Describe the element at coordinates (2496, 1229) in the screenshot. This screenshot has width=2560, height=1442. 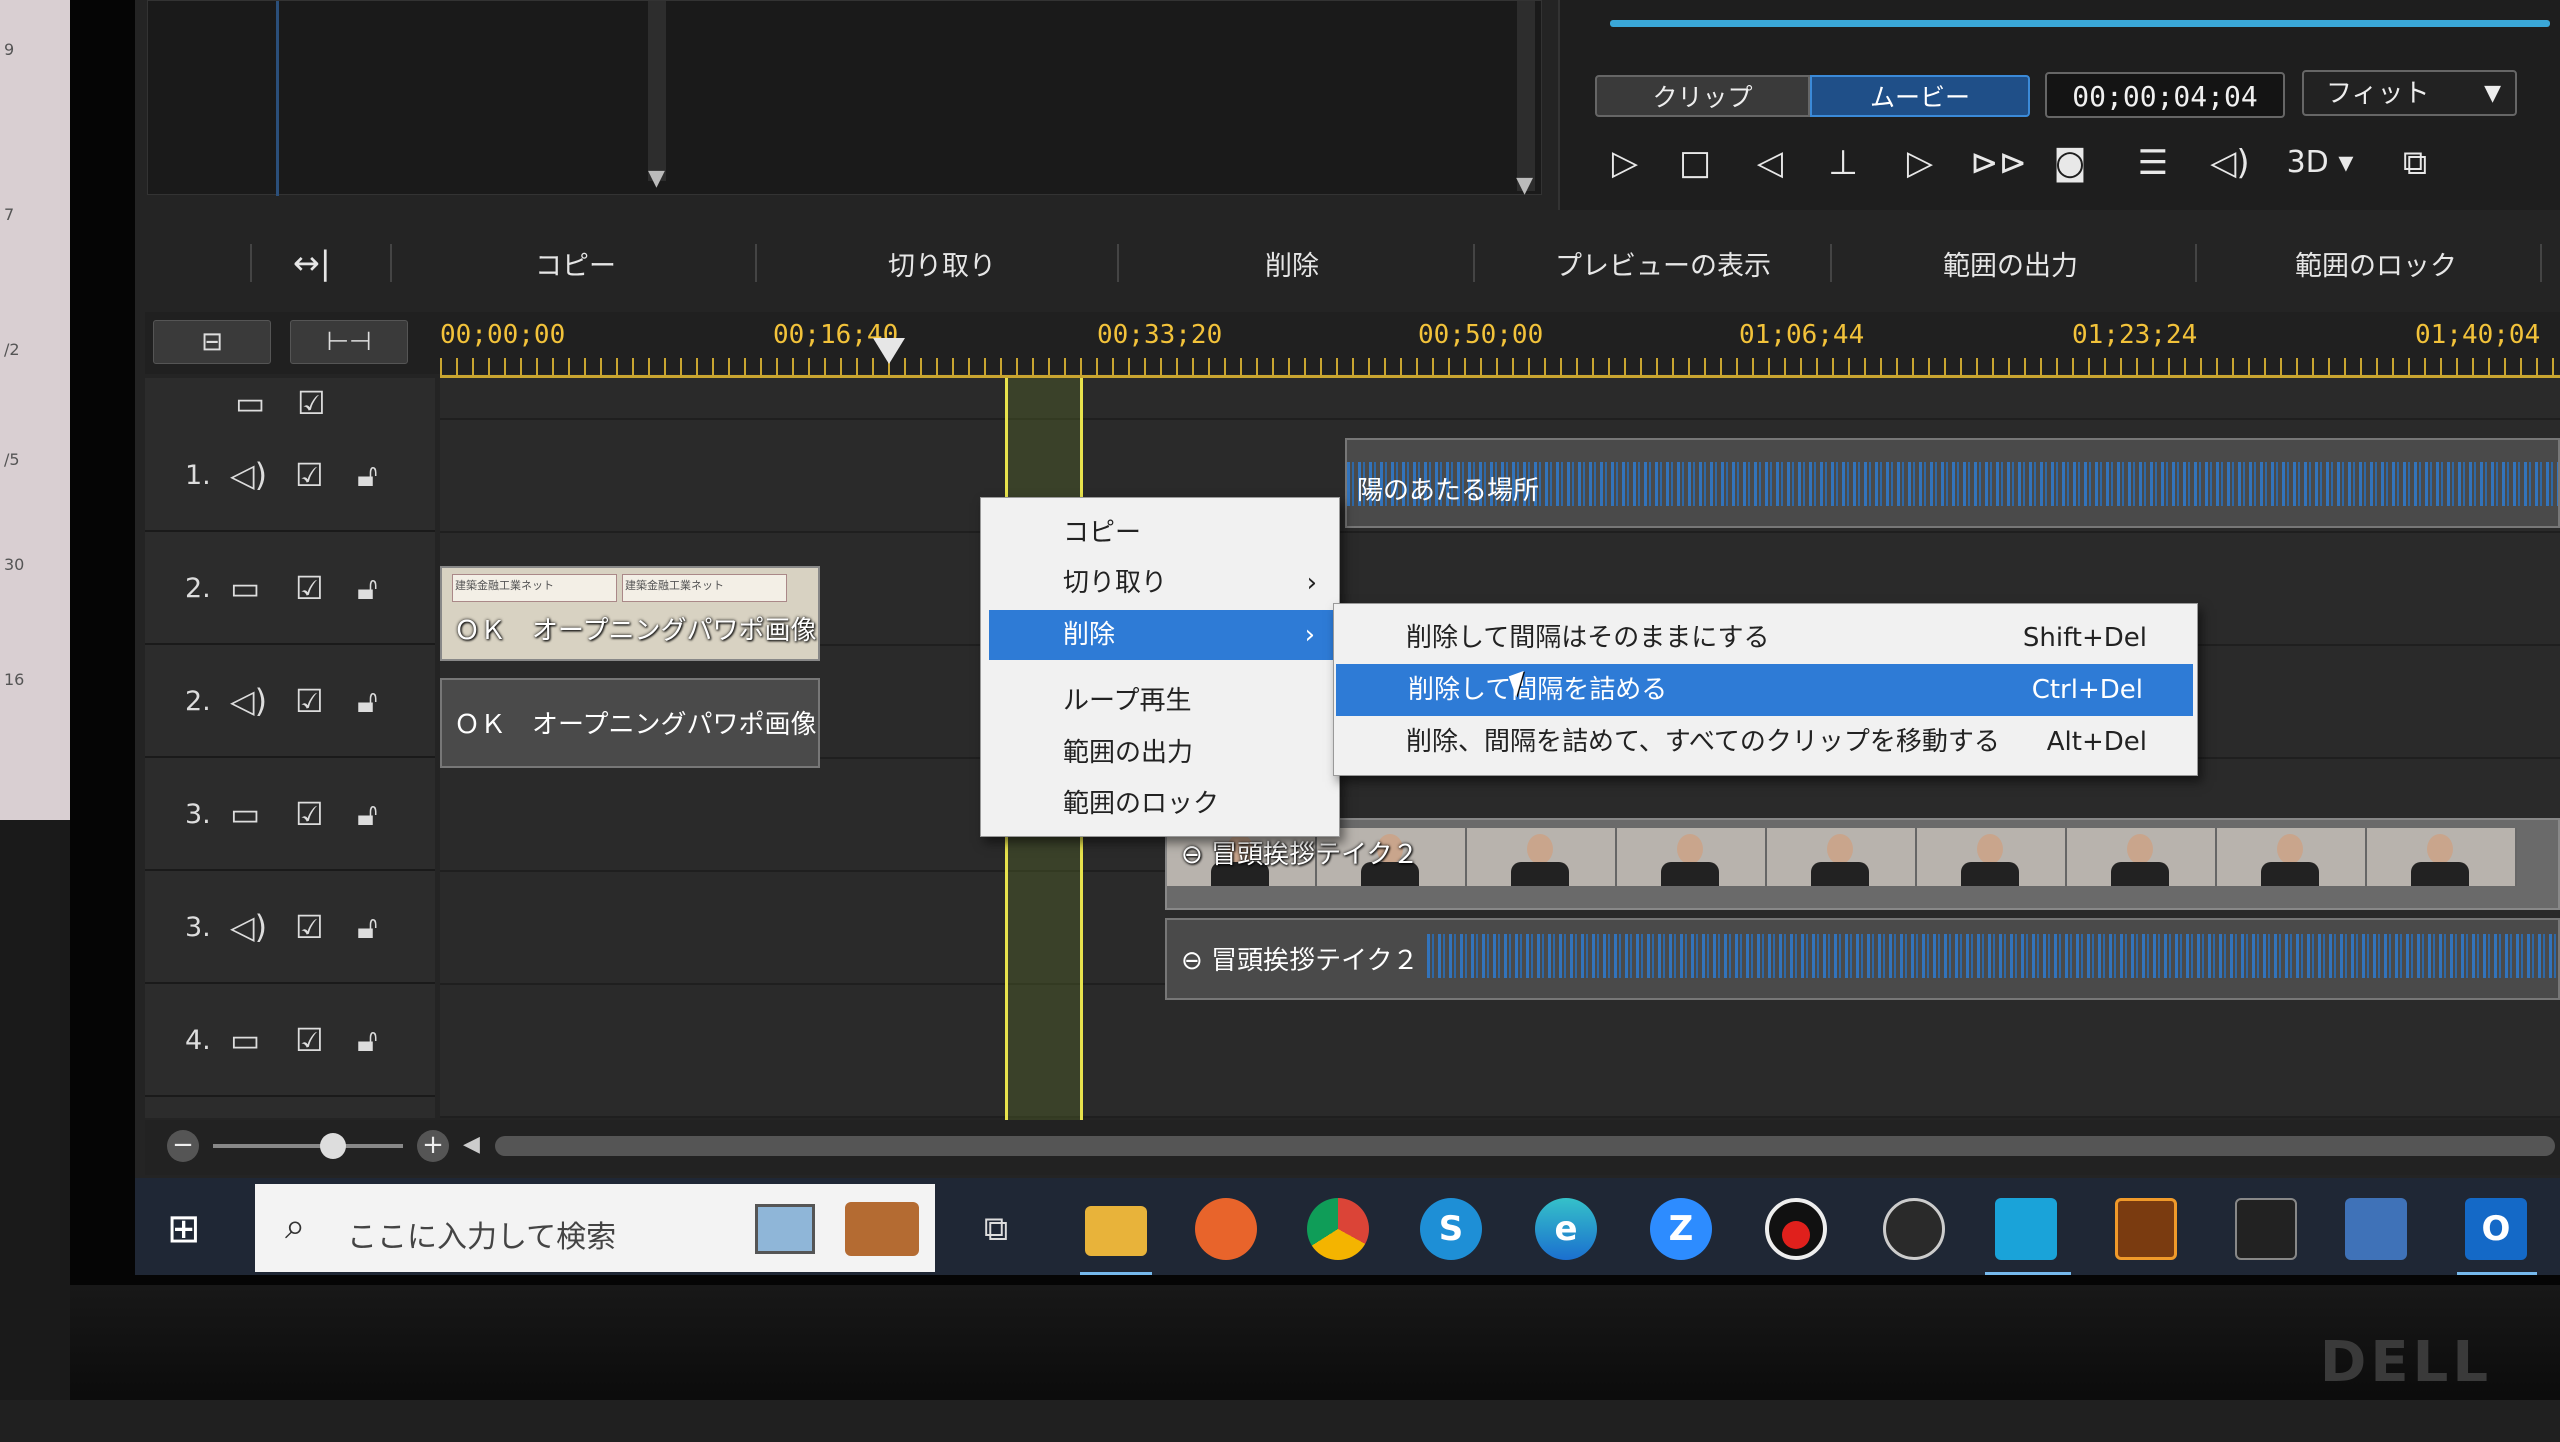
I see `outlook-icon: O` at that location.